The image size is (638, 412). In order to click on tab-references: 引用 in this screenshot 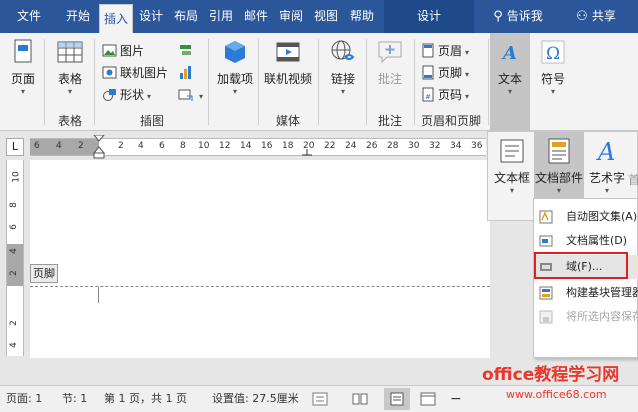, I will do `click(221, 16)`.